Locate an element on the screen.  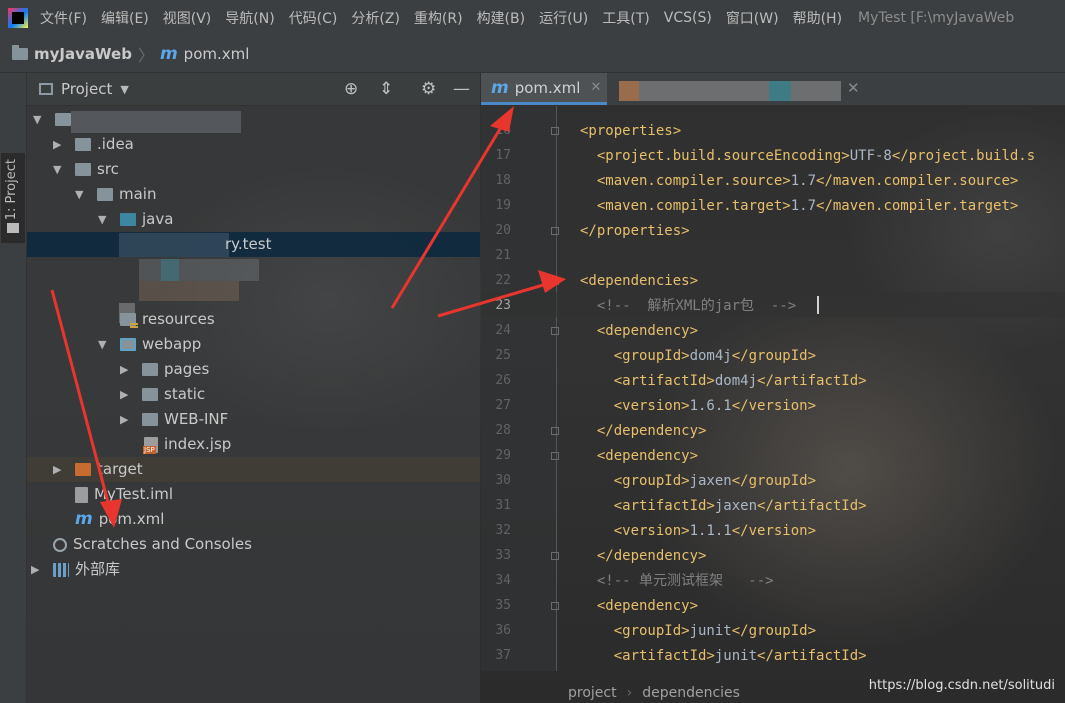
menu-navigate: 导航(N) is located at coordinates (249, 18).